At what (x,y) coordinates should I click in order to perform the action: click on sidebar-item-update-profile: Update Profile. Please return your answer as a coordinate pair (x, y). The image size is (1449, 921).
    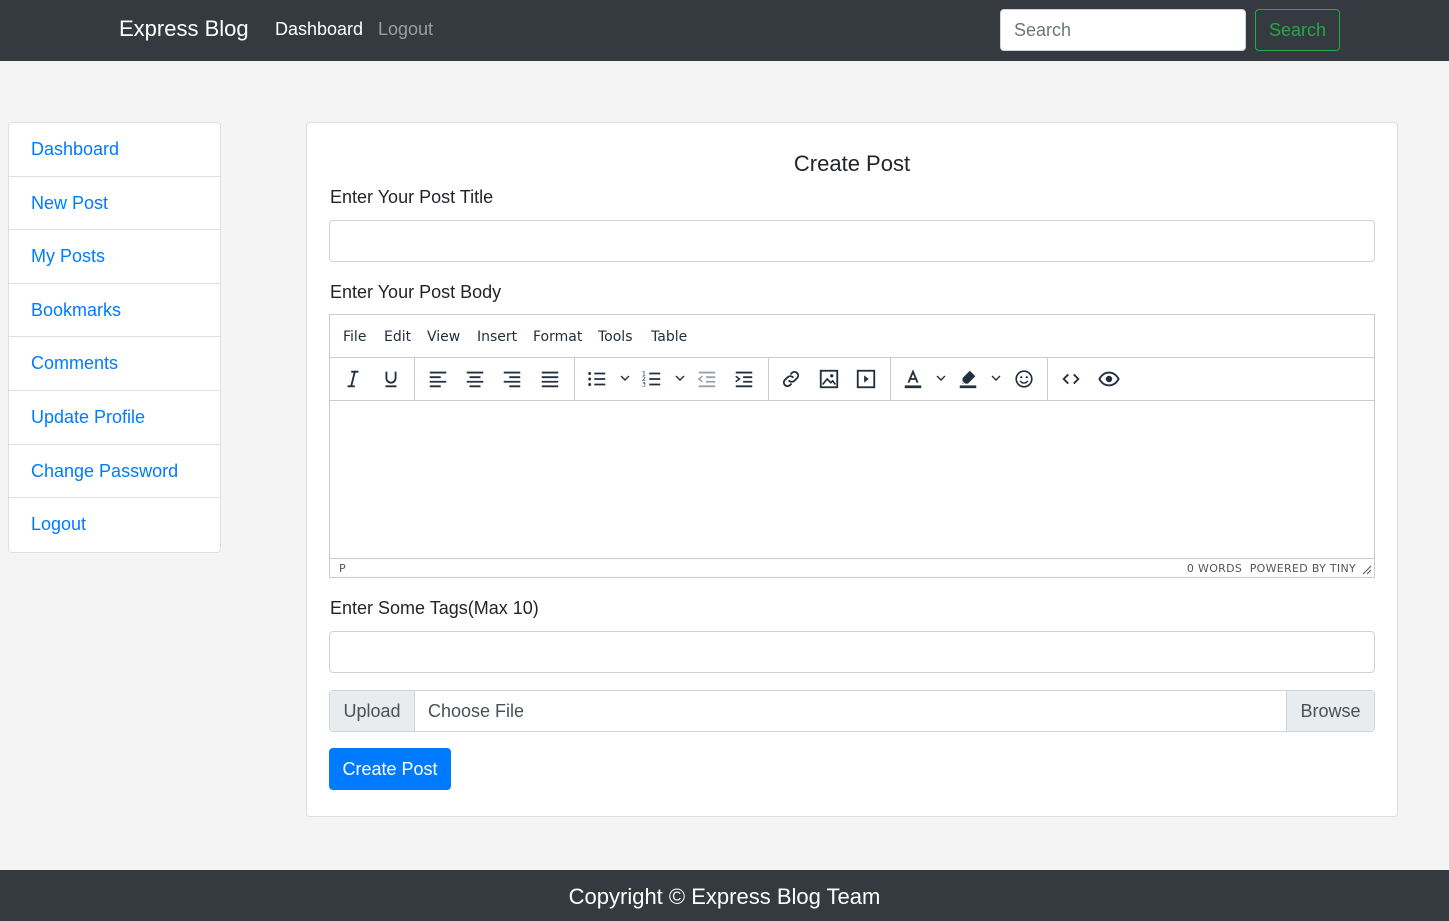
    Looking at the image, I should click on (114, 418).